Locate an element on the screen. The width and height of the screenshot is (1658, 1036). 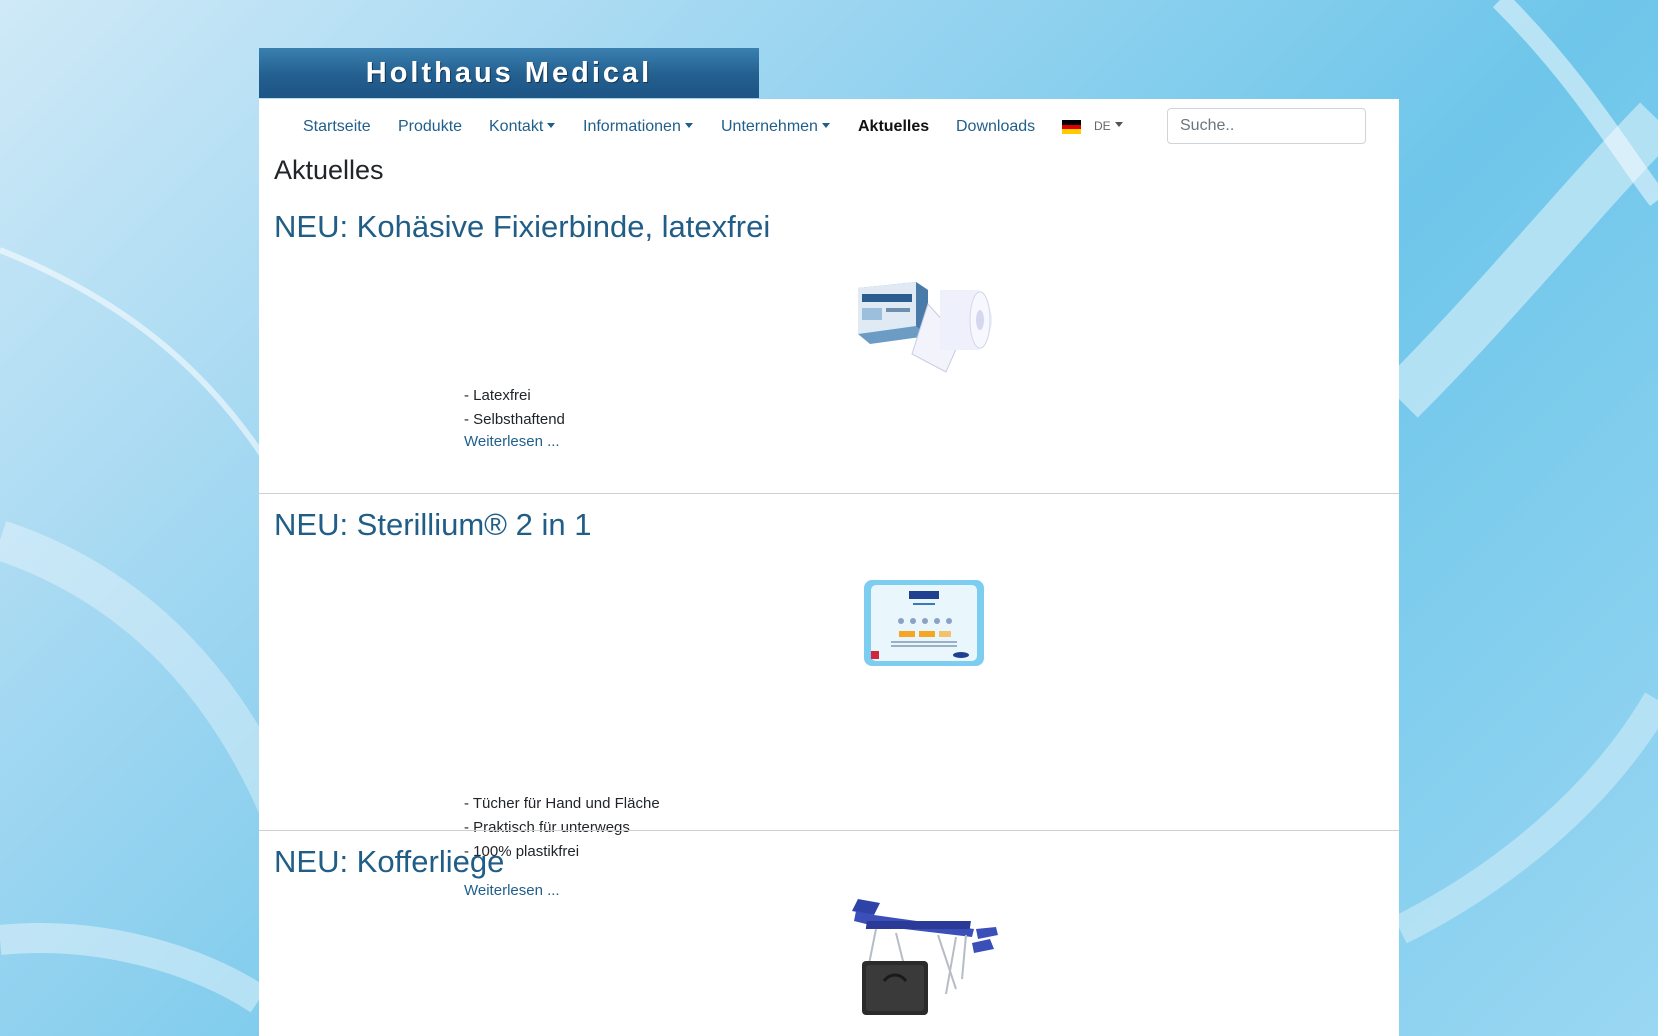
article-title: NEU: Sterillium® 2 in 1 is located at coordinates (432, 525).